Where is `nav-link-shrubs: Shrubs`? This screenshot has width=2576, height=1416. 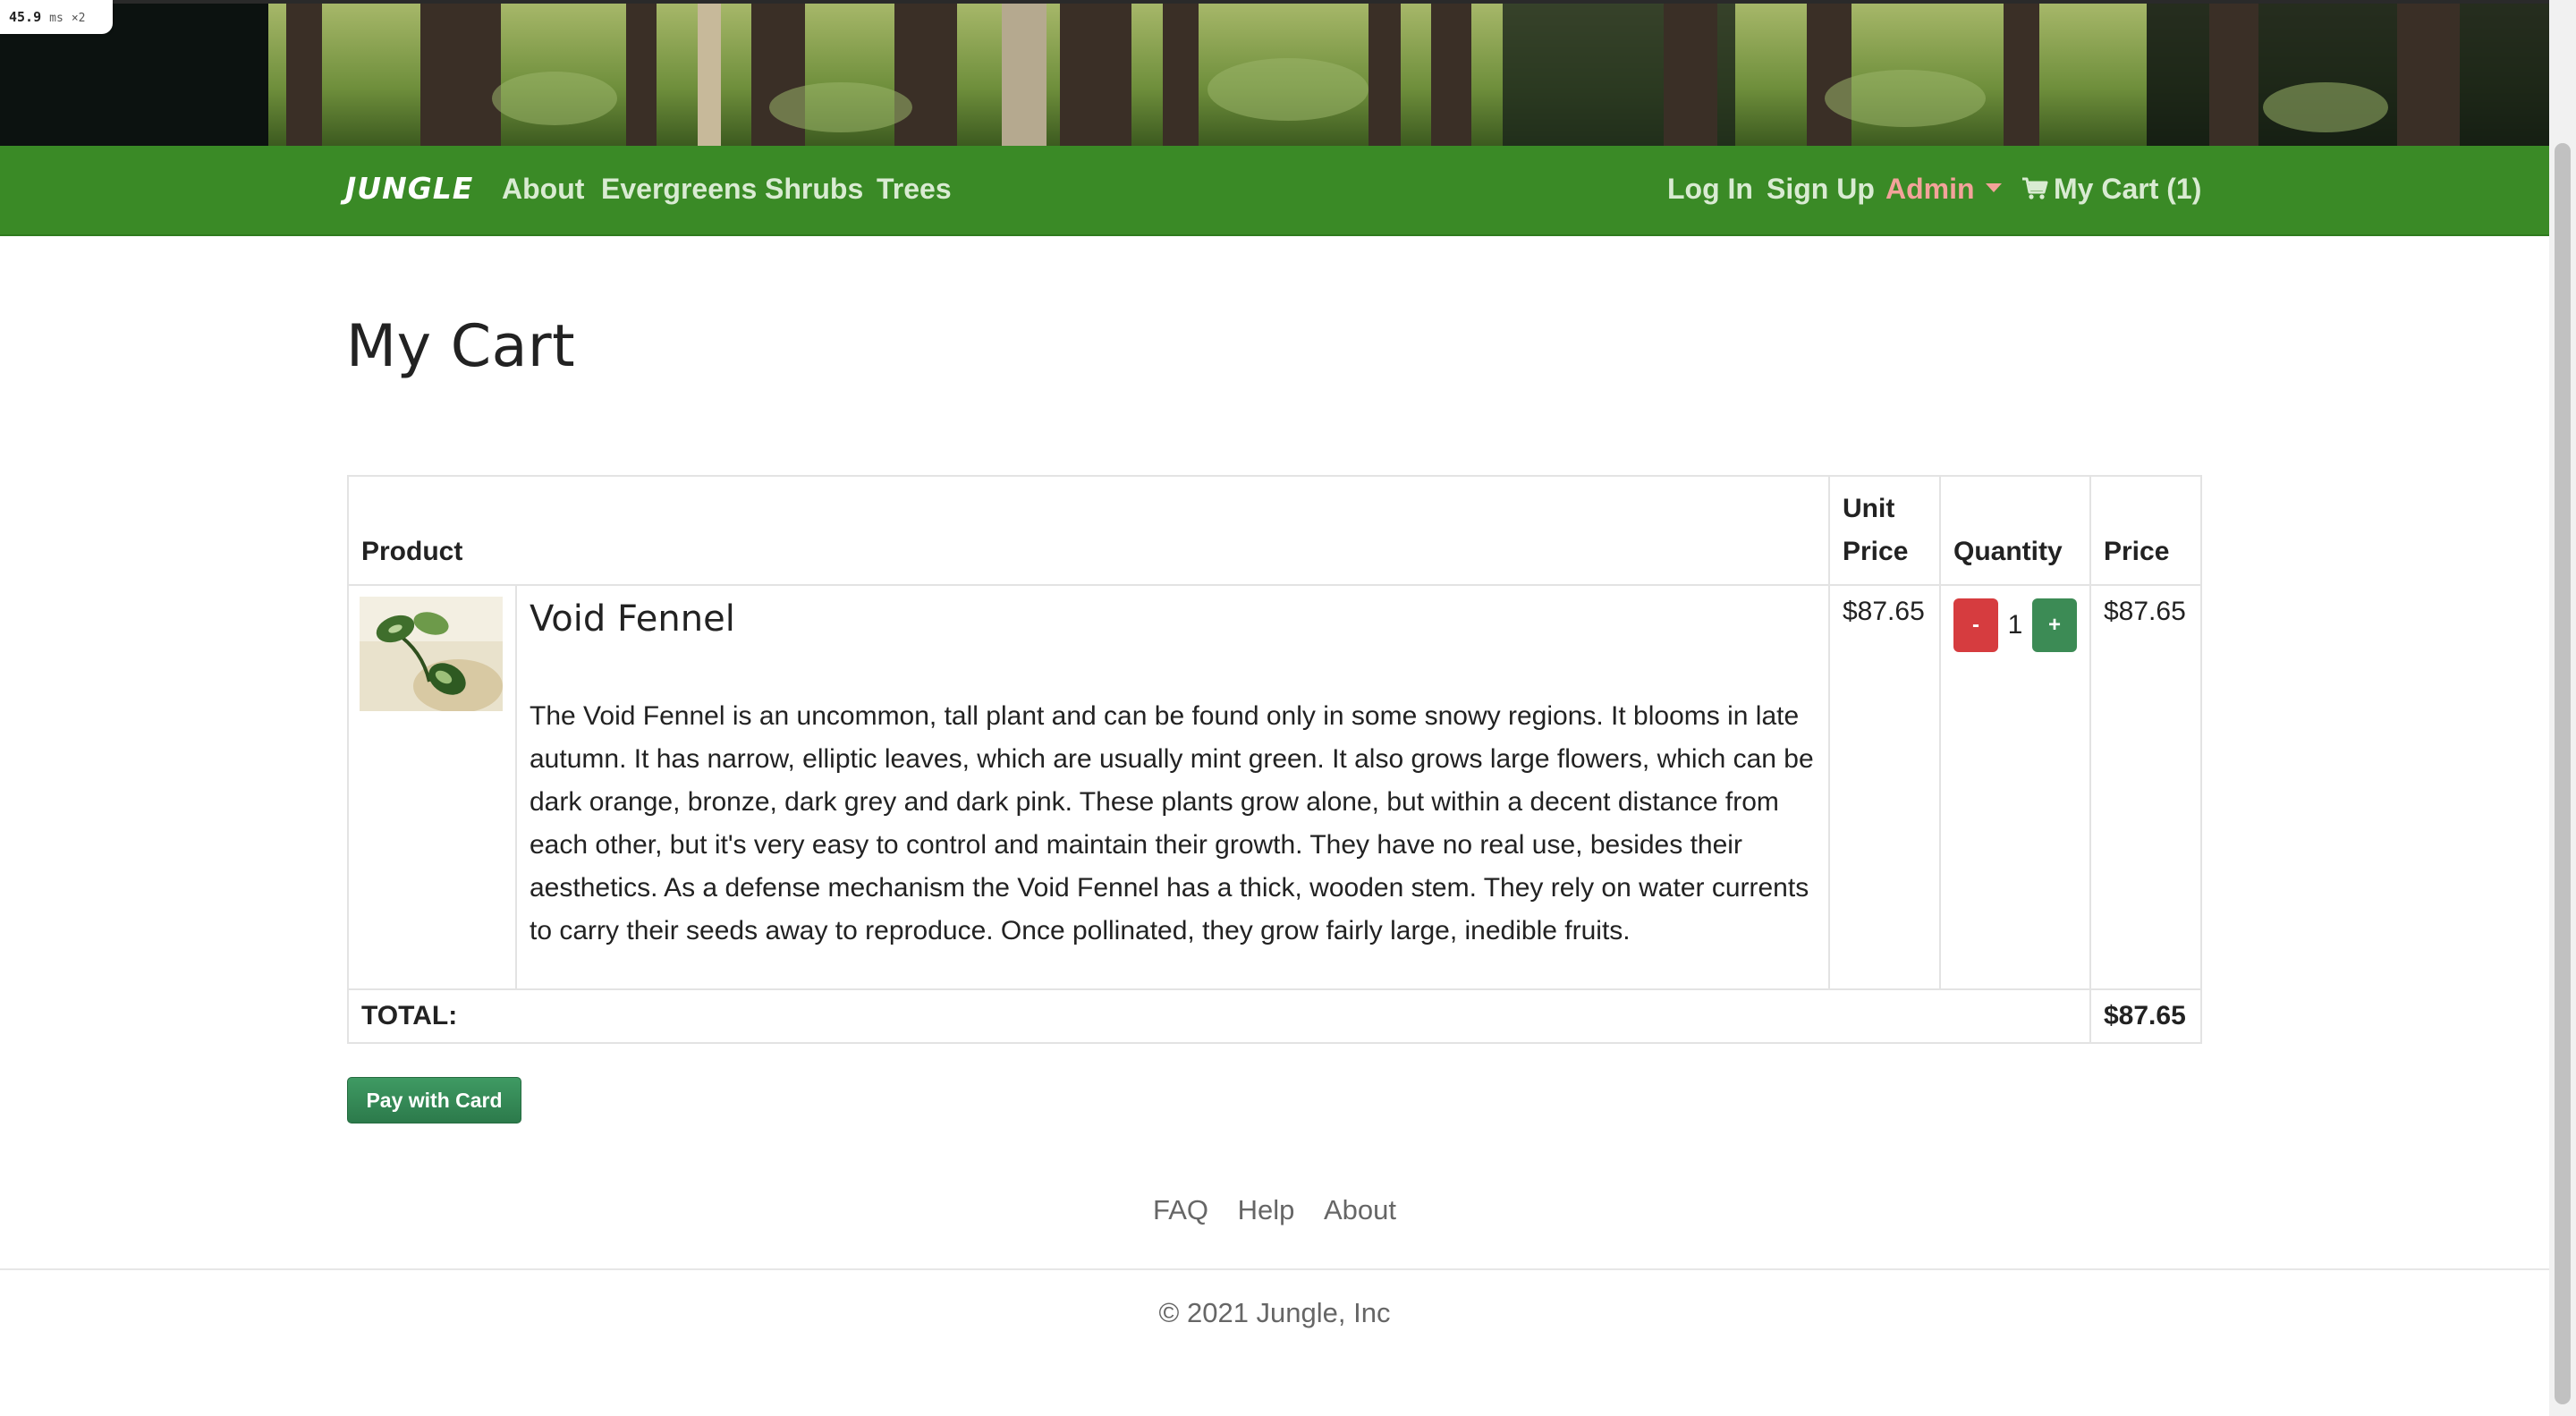 nav-link-shrubs: Shrubs is located at coordinates (814, 189).